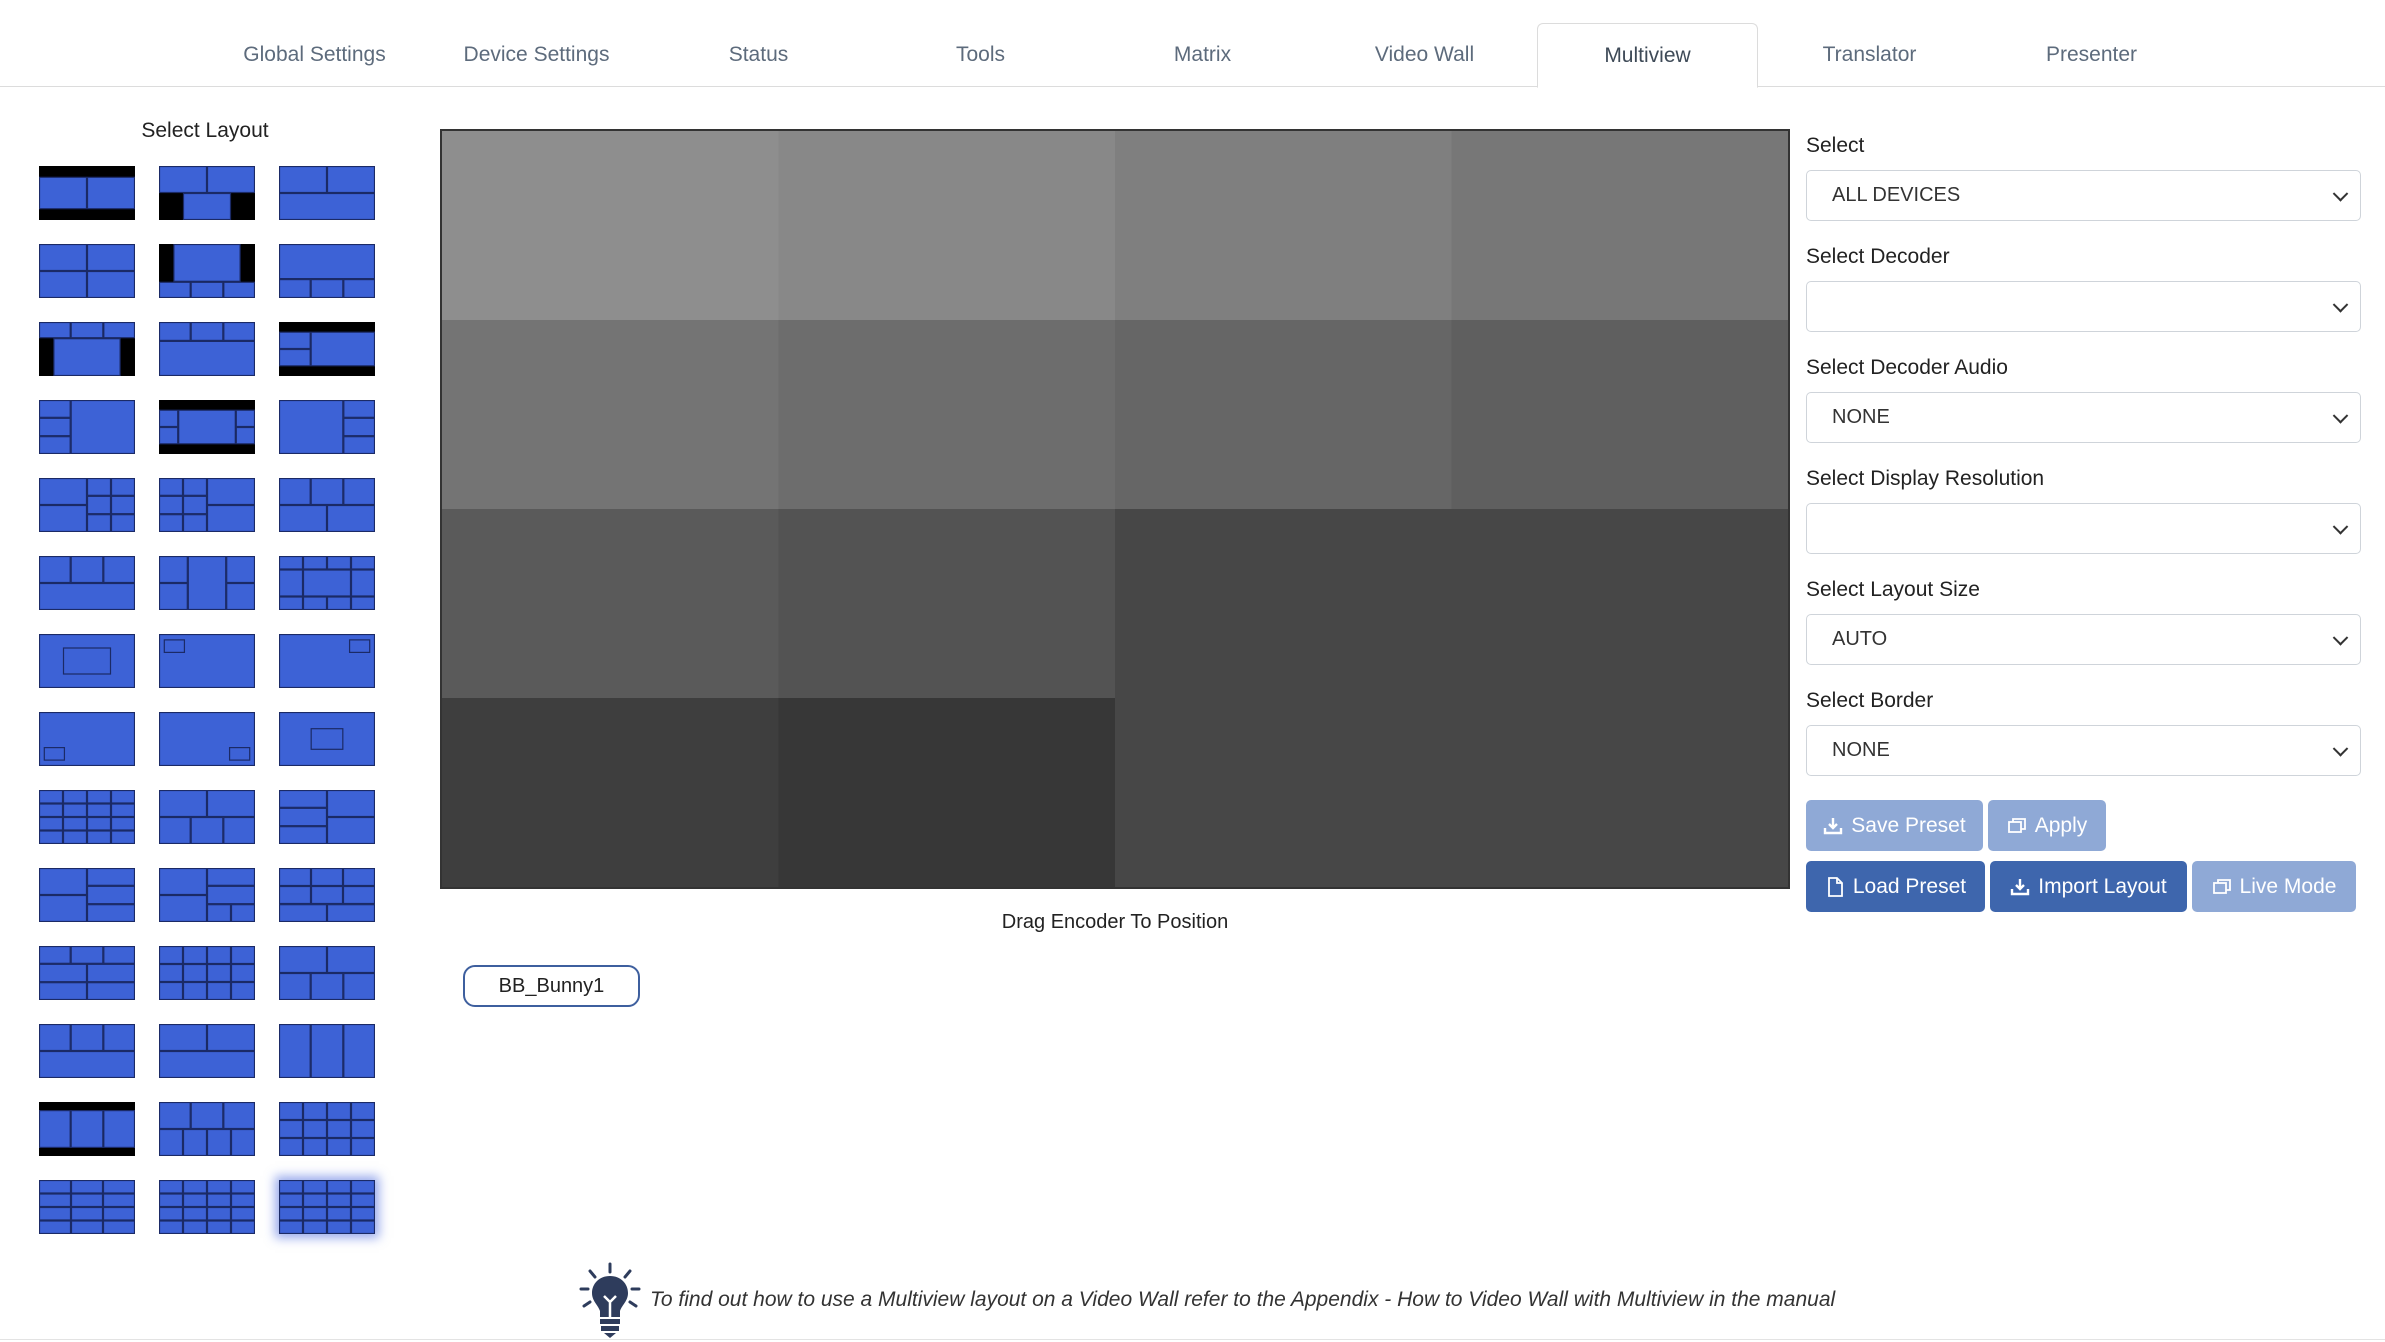 This screenshot has height=1342, width=2385. Describe the element at coordinates (980, 55) in the screenshot. I see `tab-tools: Tools` at that location.